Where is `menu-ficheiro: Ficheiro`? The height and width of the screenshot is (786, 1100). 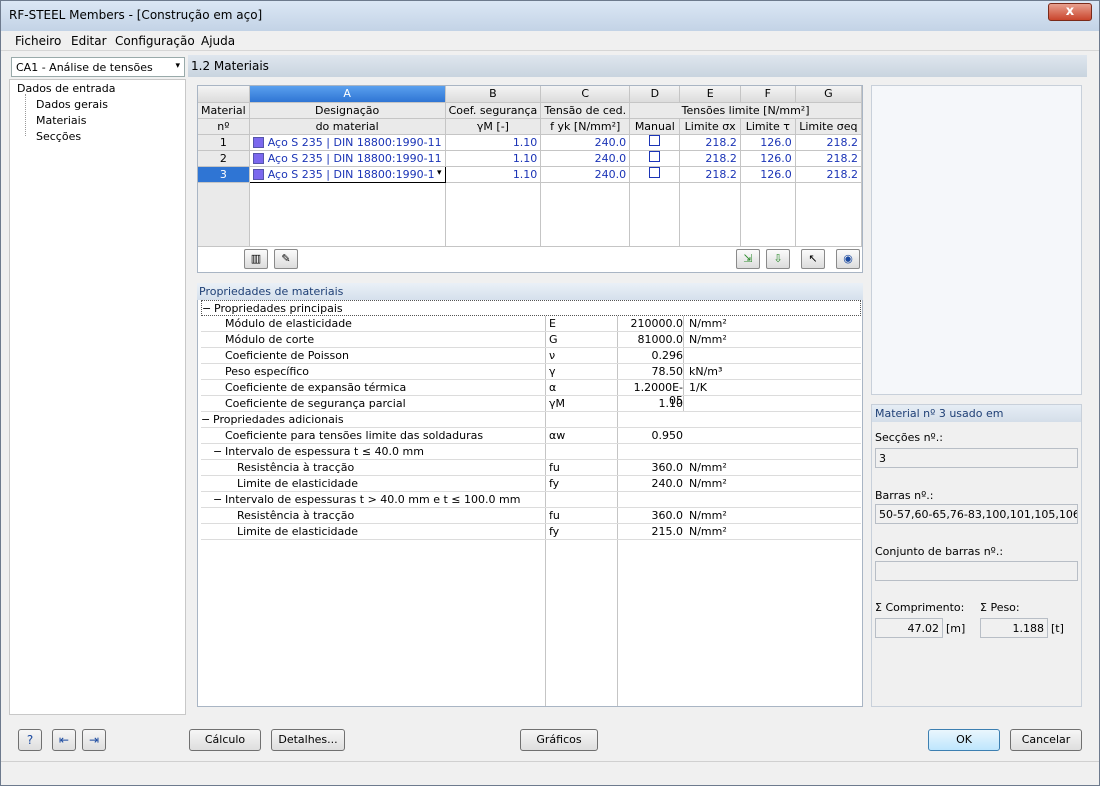 menu-ficheiro: Ficheiro is located at coordinates (38, 41).